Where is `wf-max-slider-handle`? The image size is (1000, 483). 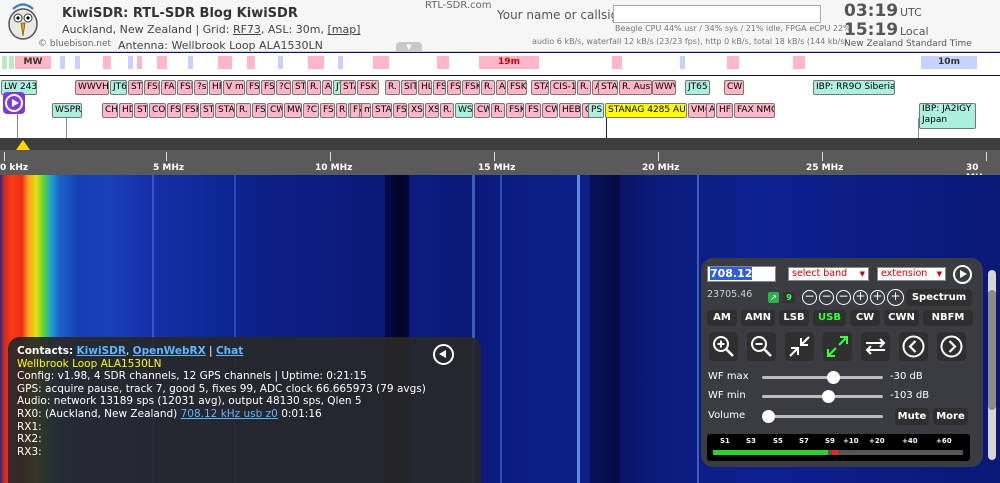 wf-max-slider-handle is located at coordinates (833, 377).